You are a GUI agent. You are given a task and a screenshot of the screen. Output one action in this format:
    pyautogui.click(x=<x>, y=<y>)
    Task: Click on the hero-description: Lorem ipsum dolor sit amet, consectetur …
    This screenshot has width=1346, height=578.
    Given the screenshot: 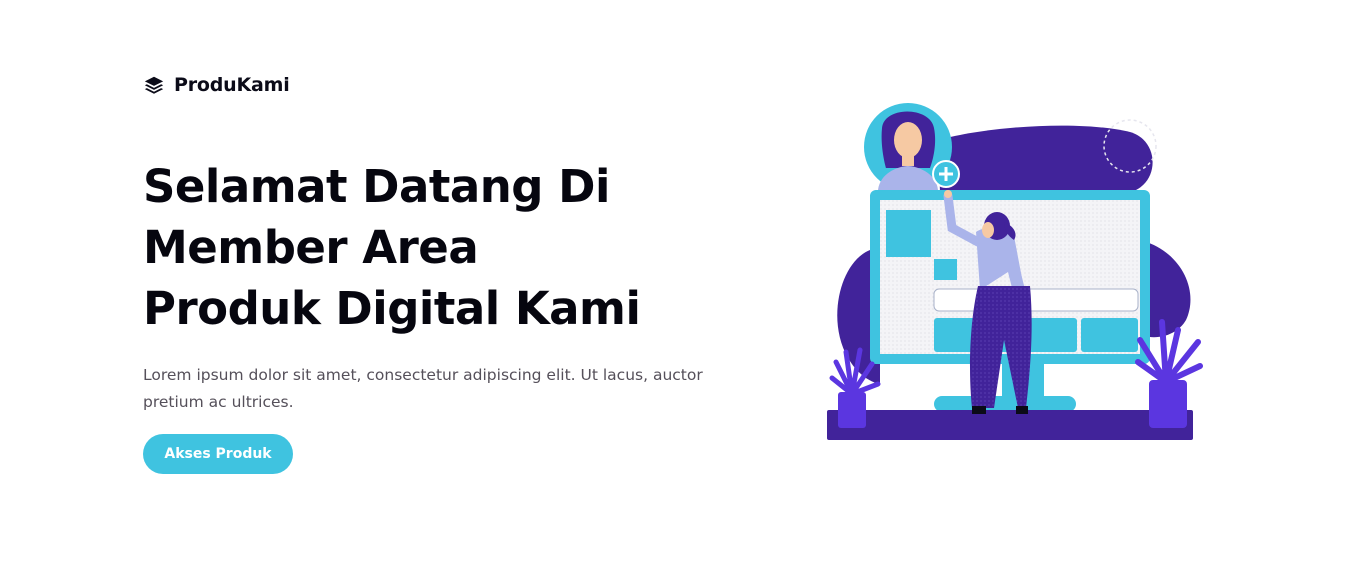 What is the action you would take?
    pyautogui.click(x=423, y=388)
    